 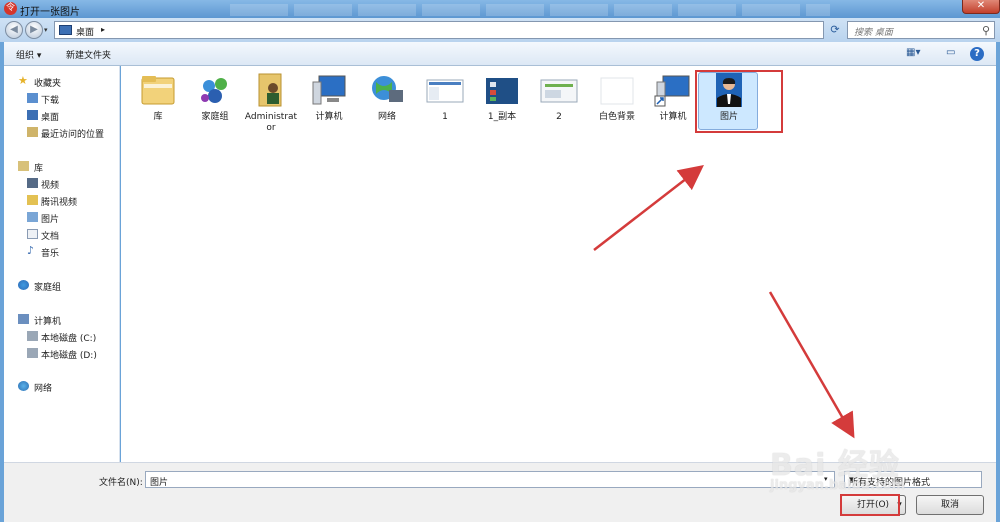 What do you see at coordinates (46, 30) in the screenshot?
I see `history-dropdown-icon: ▾` at bounding box center [46, 30].